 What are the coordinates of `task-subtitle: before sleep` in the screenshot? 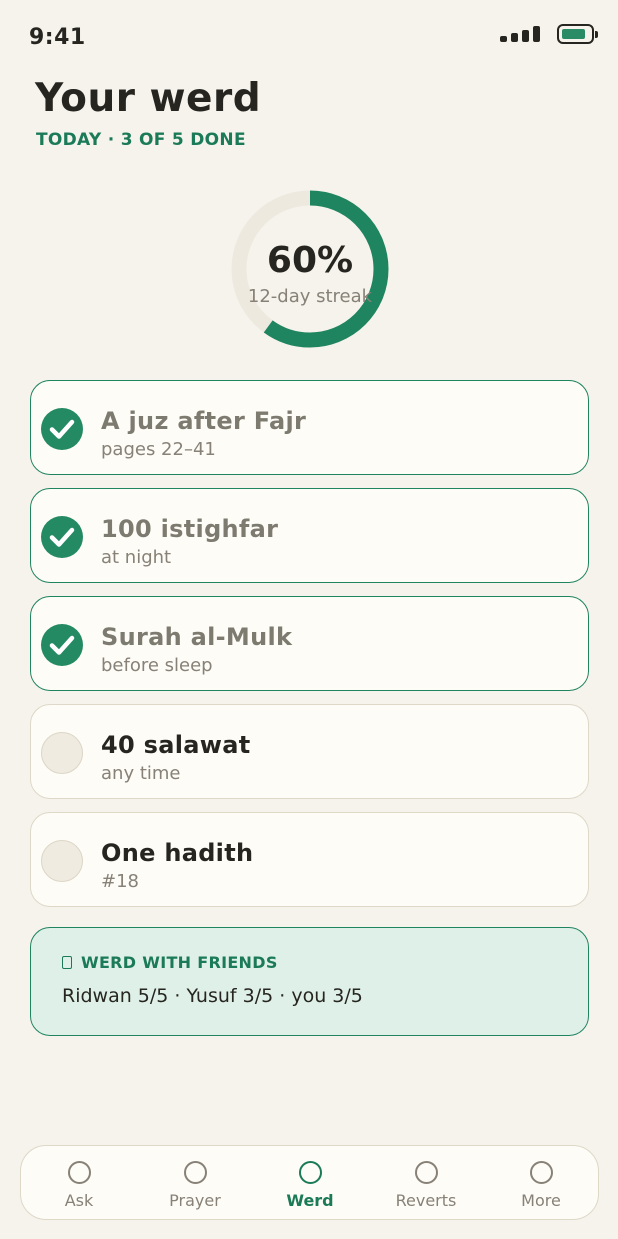 It's located at (157, 665).